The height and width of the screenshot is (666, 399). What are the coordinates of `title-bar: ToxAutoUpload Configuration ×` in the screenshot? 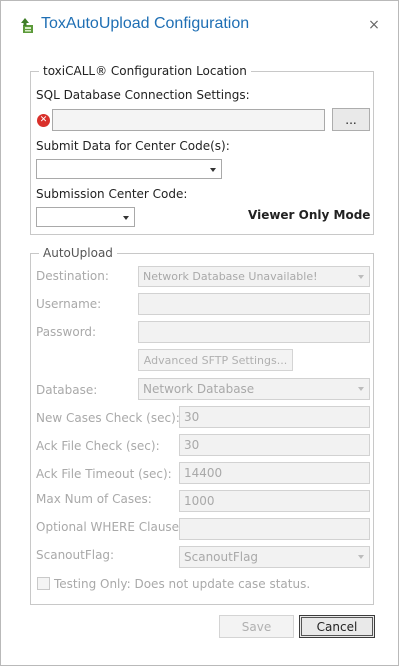 It's located at (199, 26).